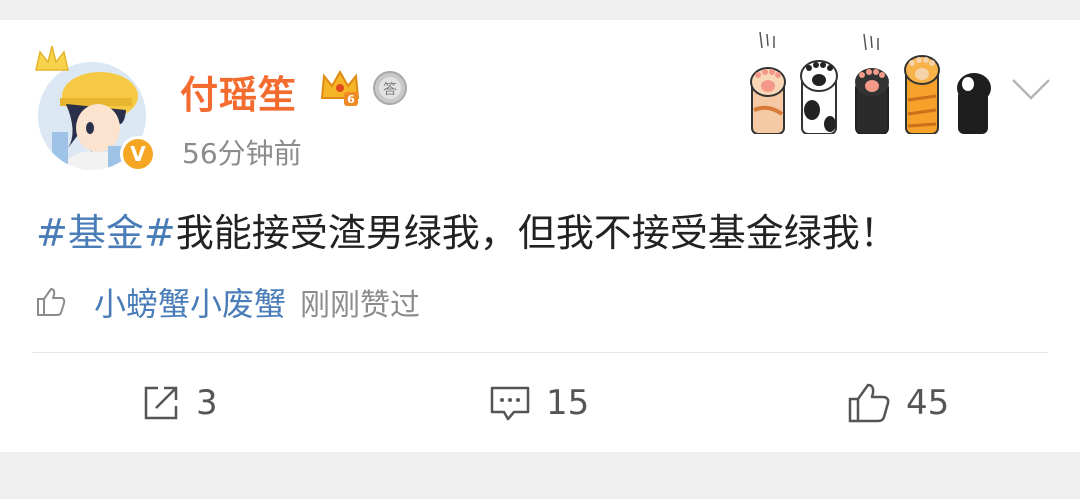 The image size is (1080, 499). I want to click on medal-label: 答, so click(390, 89).